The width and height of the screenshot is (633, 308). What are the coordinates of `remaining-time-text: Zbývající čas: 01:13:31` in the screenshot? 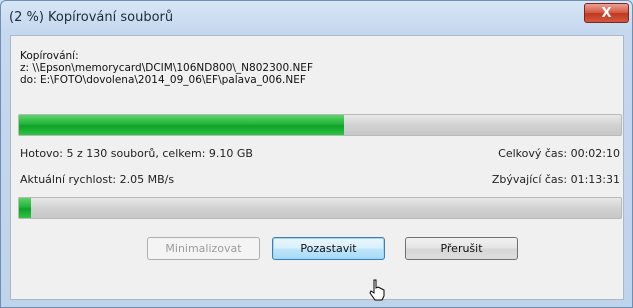 It's located at (555, 179).